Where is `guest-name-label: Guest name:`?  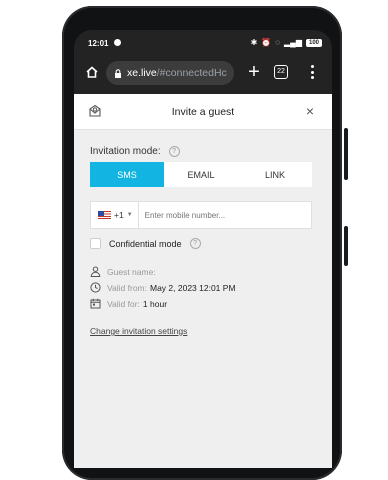
guest-name-label: Guest name: is located at coordinates (131, 271).